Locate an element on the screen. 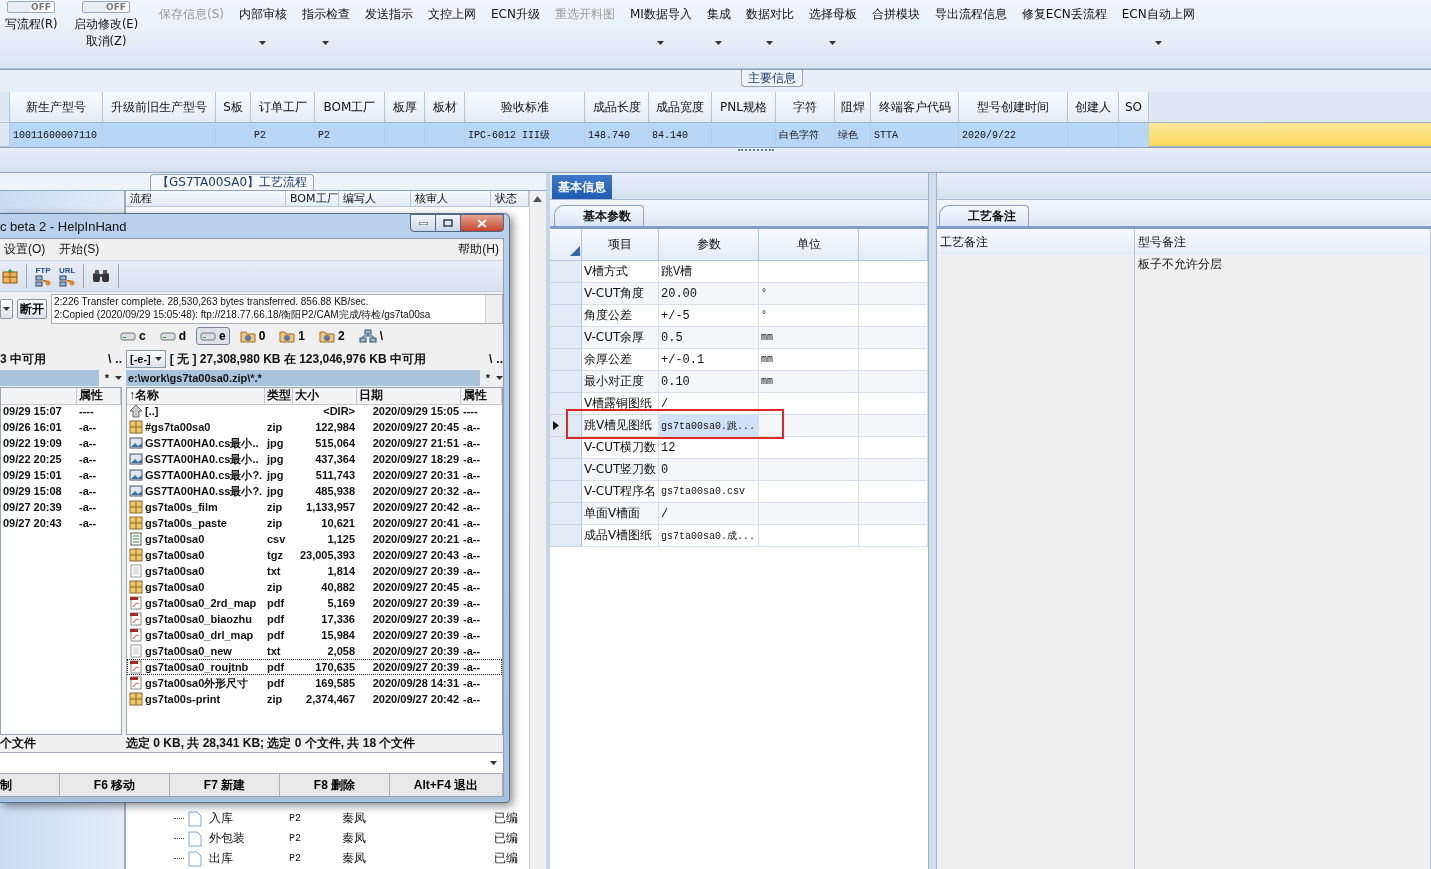  column-header: 核审人 is located at coordinates (451, 199).